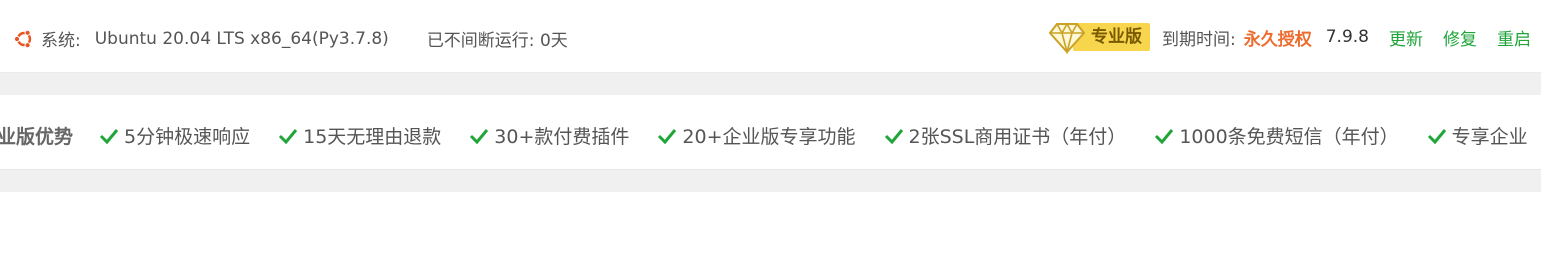 Image resolution: width=1541 pixels, height=262 pixels. What do you see at coordinates (187, 137) in the screenshot?
I see `advantage-label: 5分钟极速响应` at bounding box center [187, 137].